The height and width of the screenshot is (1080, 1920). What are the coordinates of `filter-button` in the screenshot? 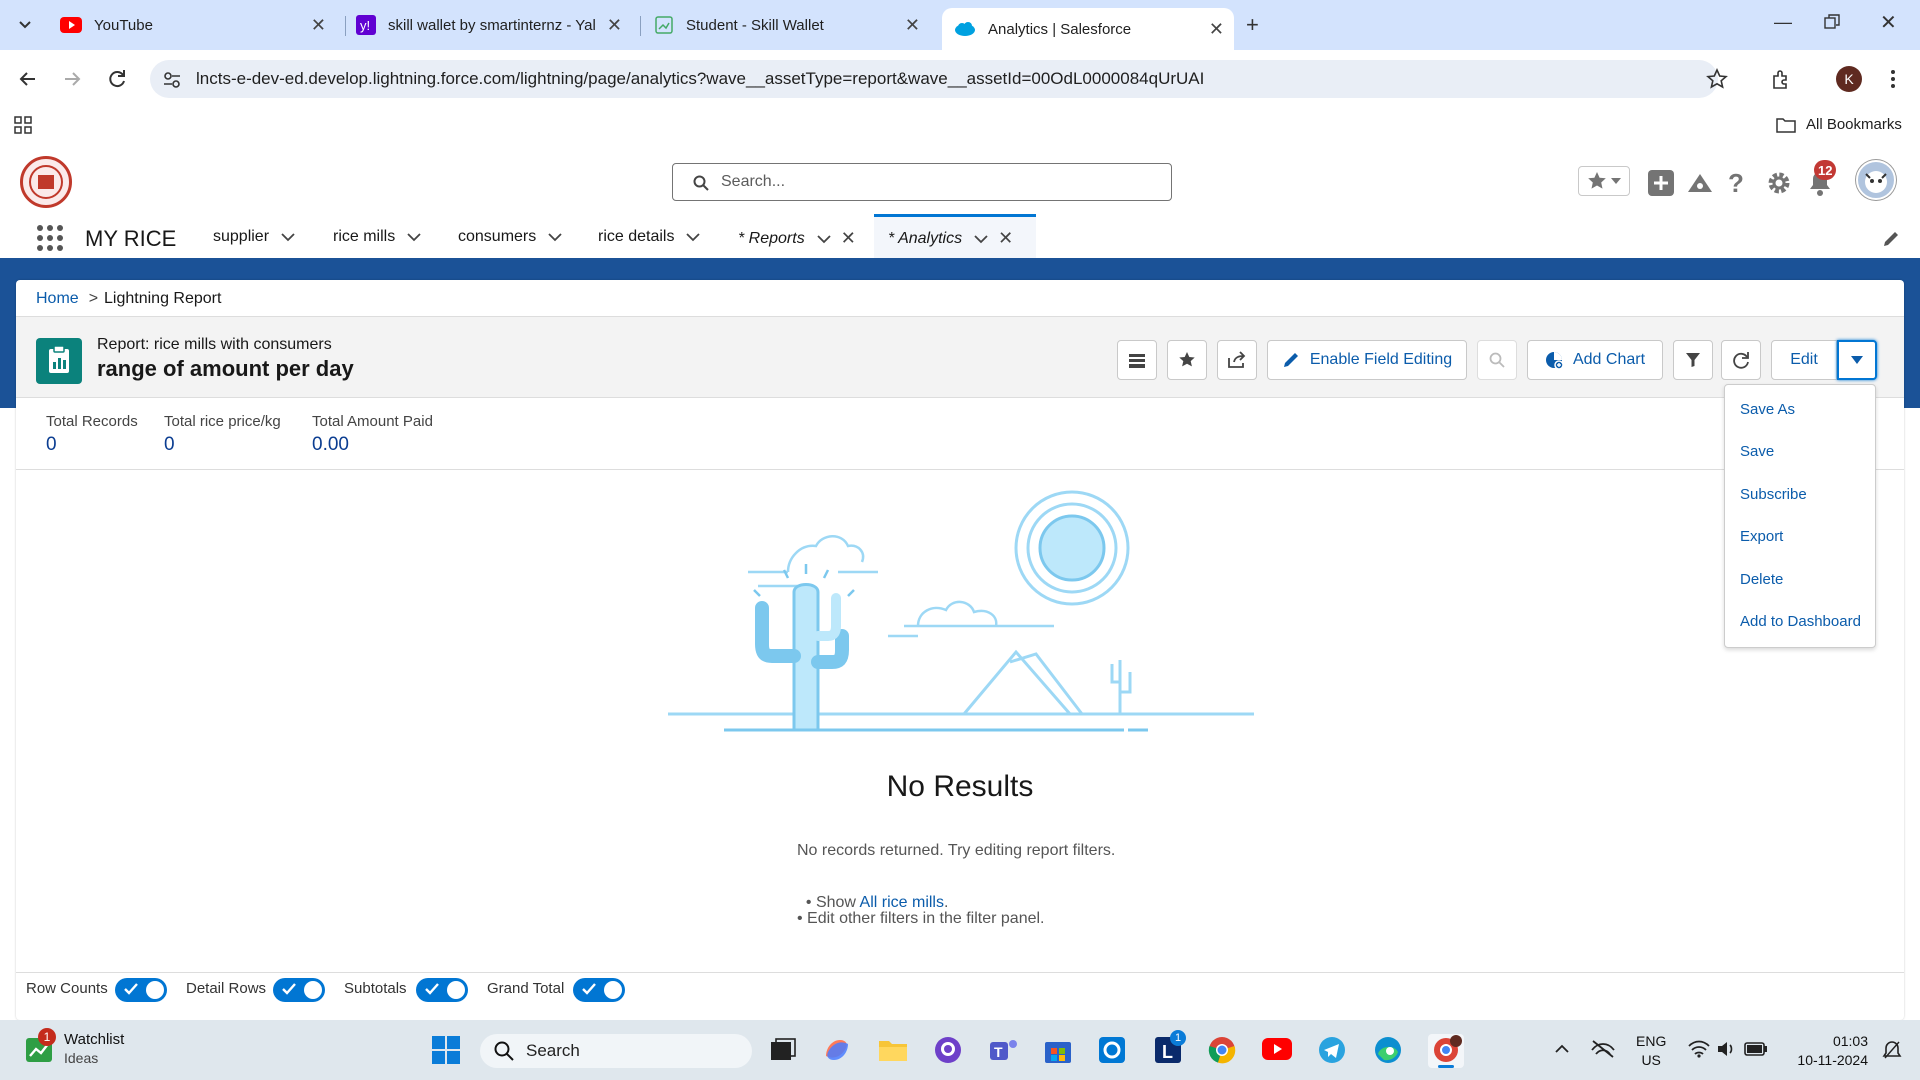 It's located at (1693, 360).